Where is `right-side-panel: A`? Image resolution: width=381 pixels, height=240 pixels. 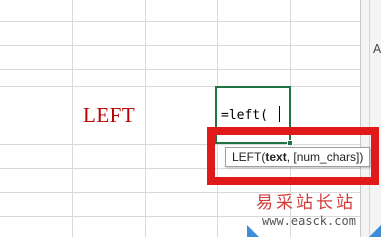 right-side-panel: A is located at coordinates (370, 118).